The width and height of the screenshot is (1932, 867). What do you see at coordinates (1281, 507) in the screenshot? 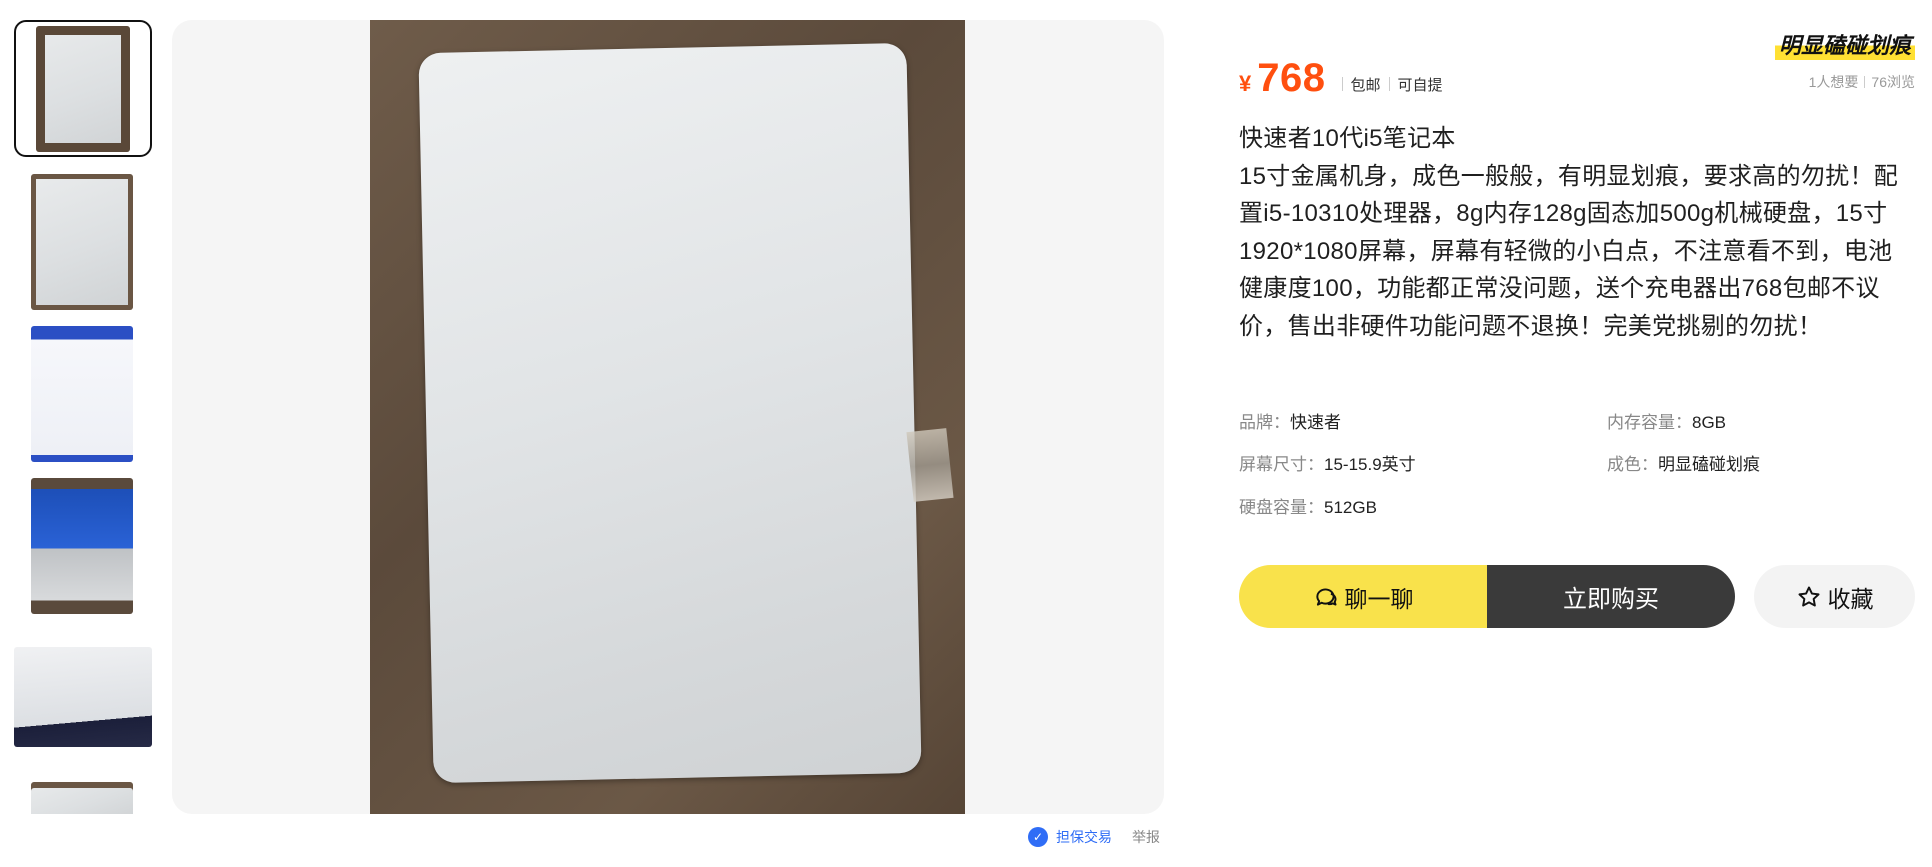
I see `attr-key: 硬盘容量：` at bounding box center [1281, 507].